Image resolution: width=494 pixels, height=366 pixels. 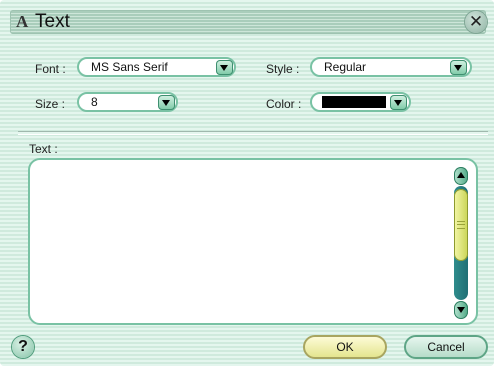 What do you see at coordinates (345, 347) in the screenshot?
I see `ok-button: OK` at bounding box center [345, 347].